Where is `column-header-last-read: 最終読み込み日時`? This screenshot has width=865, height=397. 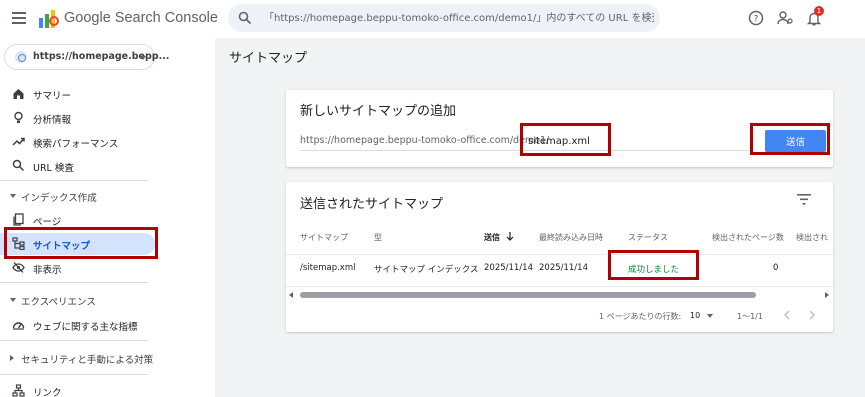 column-header-last-read: 最終読み込み日時 is located at coordinates (571, 237).